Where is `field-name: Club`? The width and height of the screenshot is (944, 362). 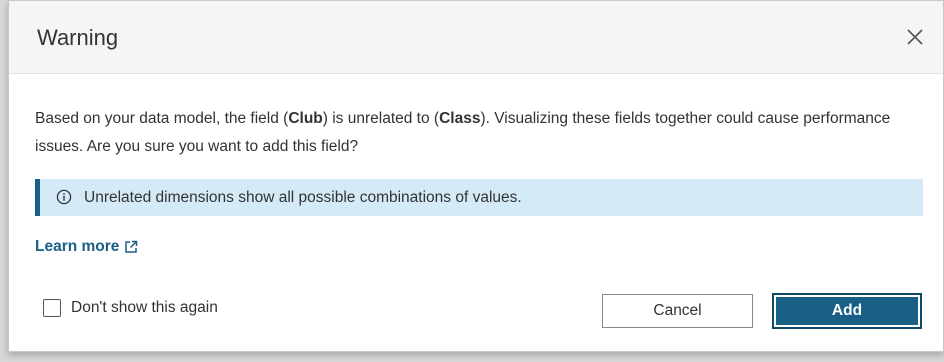
field-name: Club is located at coordinates (305, 118).